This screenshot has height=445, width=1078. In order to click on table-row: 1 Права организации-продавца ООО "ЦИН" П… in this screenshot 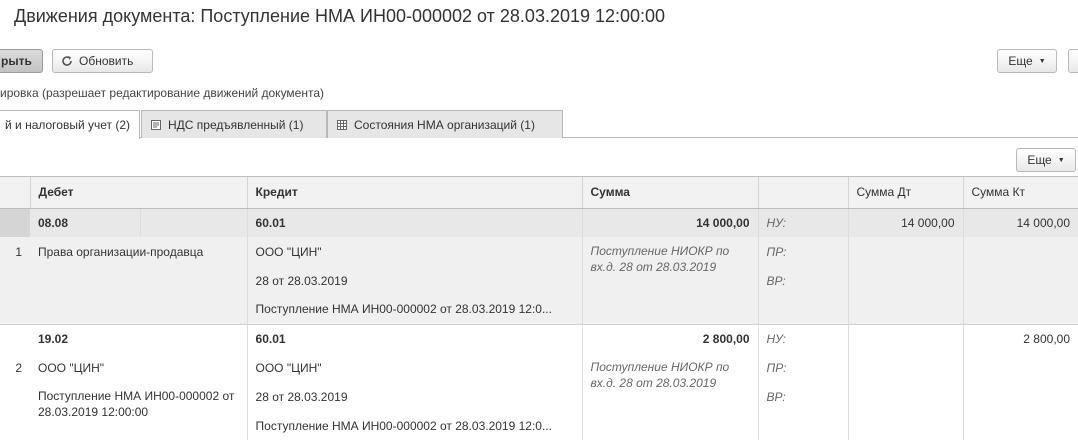, I will do `click(539, 266)`.